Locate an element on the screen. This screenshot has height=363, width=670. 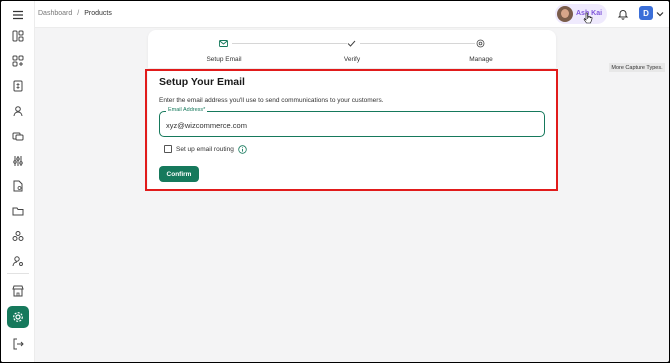
invoice-icon is located at coordinates (18, 86).